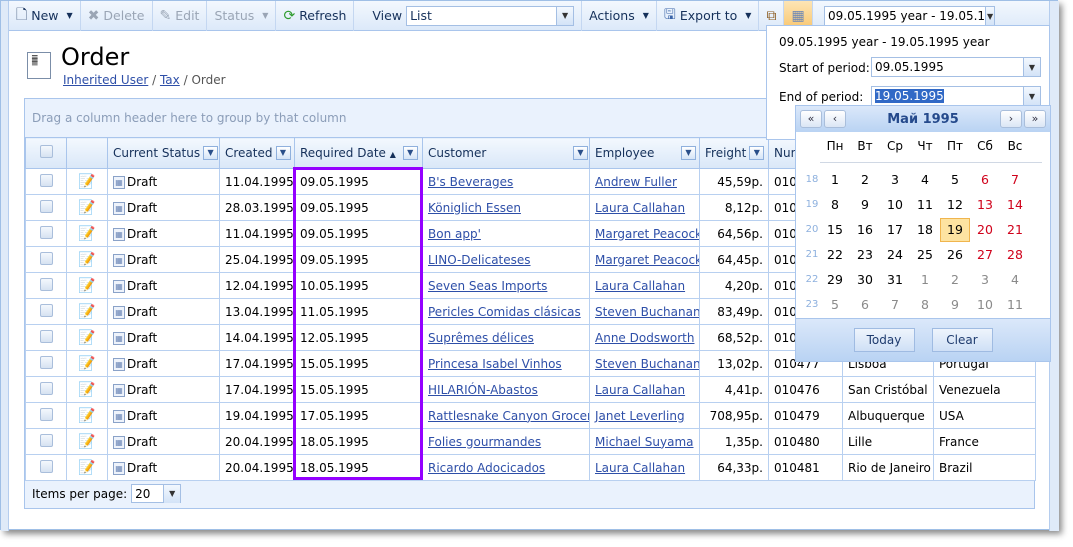 The height and width of the screenshot is (547, 1073). What do you see at coordinates (180, 15) in the screenshot?
I see `edit-button: ✎ Edit` at bounding box center [180, 15].